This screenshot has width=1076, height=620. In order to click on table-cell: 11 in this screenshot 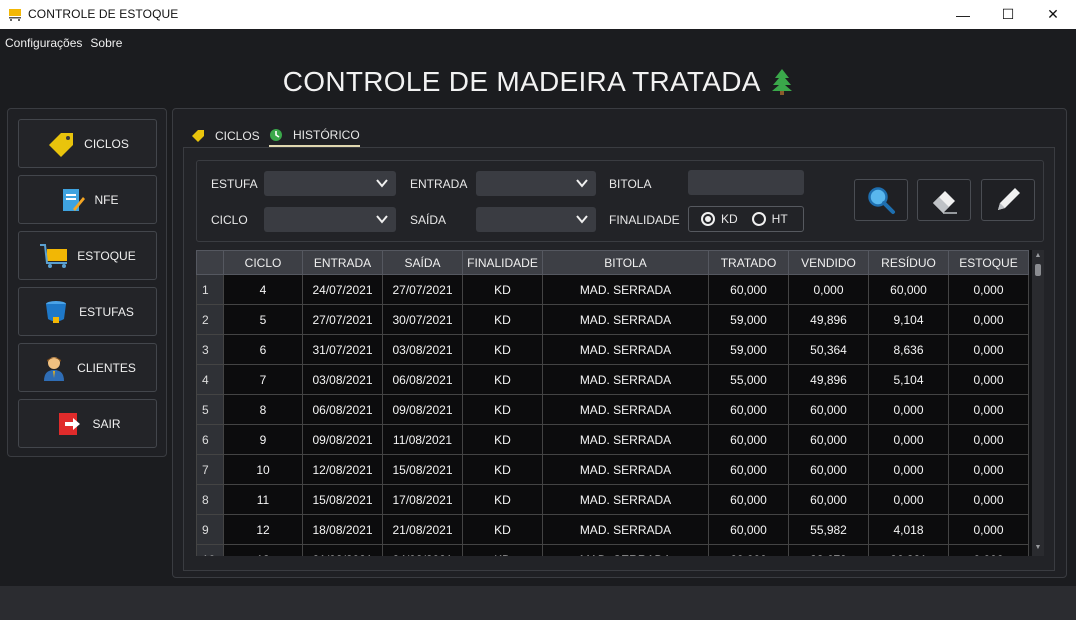, I will do `click(263, 499)`.